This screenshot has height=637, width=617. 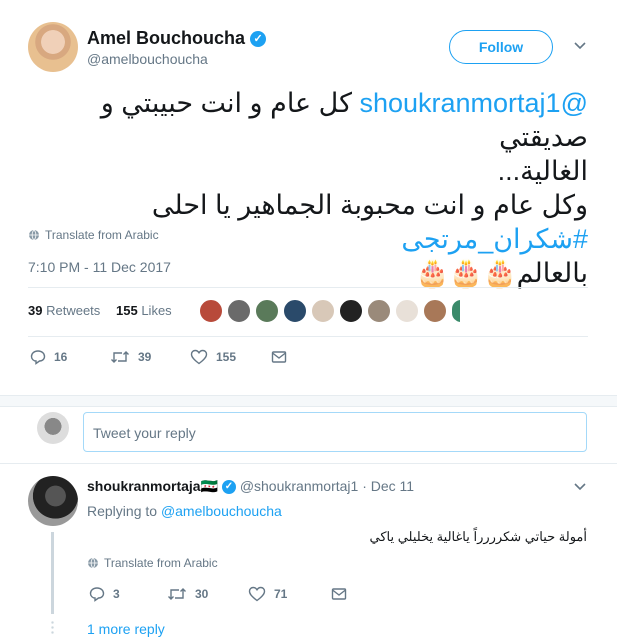 I want to click on like-count: 155, so click(x=226, y=357).